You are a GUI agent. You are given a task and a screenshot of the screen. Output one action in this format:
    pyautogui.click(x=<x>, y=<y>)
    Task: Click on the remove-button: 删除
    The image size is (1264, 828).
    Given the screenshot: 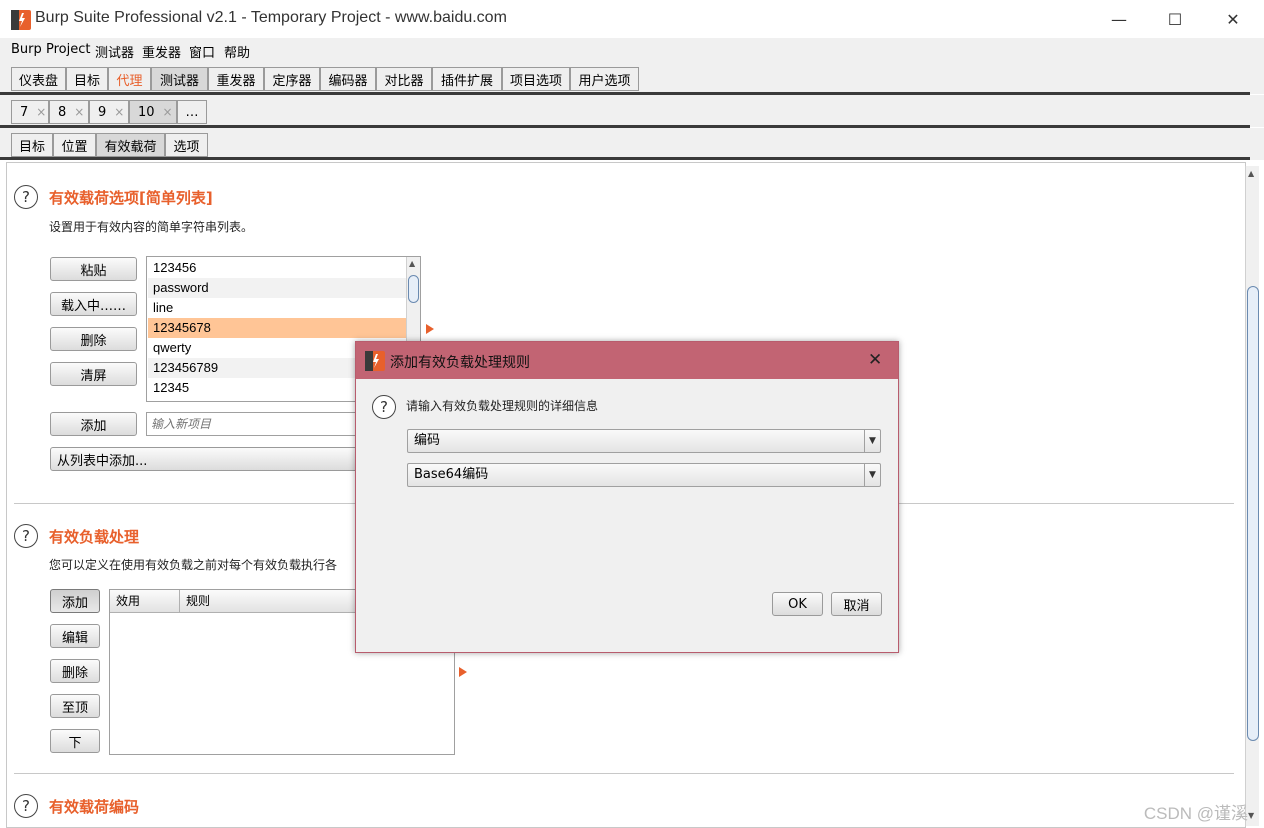 What is the action you would take?
    pyautogui.click(x=93, y=339)
    